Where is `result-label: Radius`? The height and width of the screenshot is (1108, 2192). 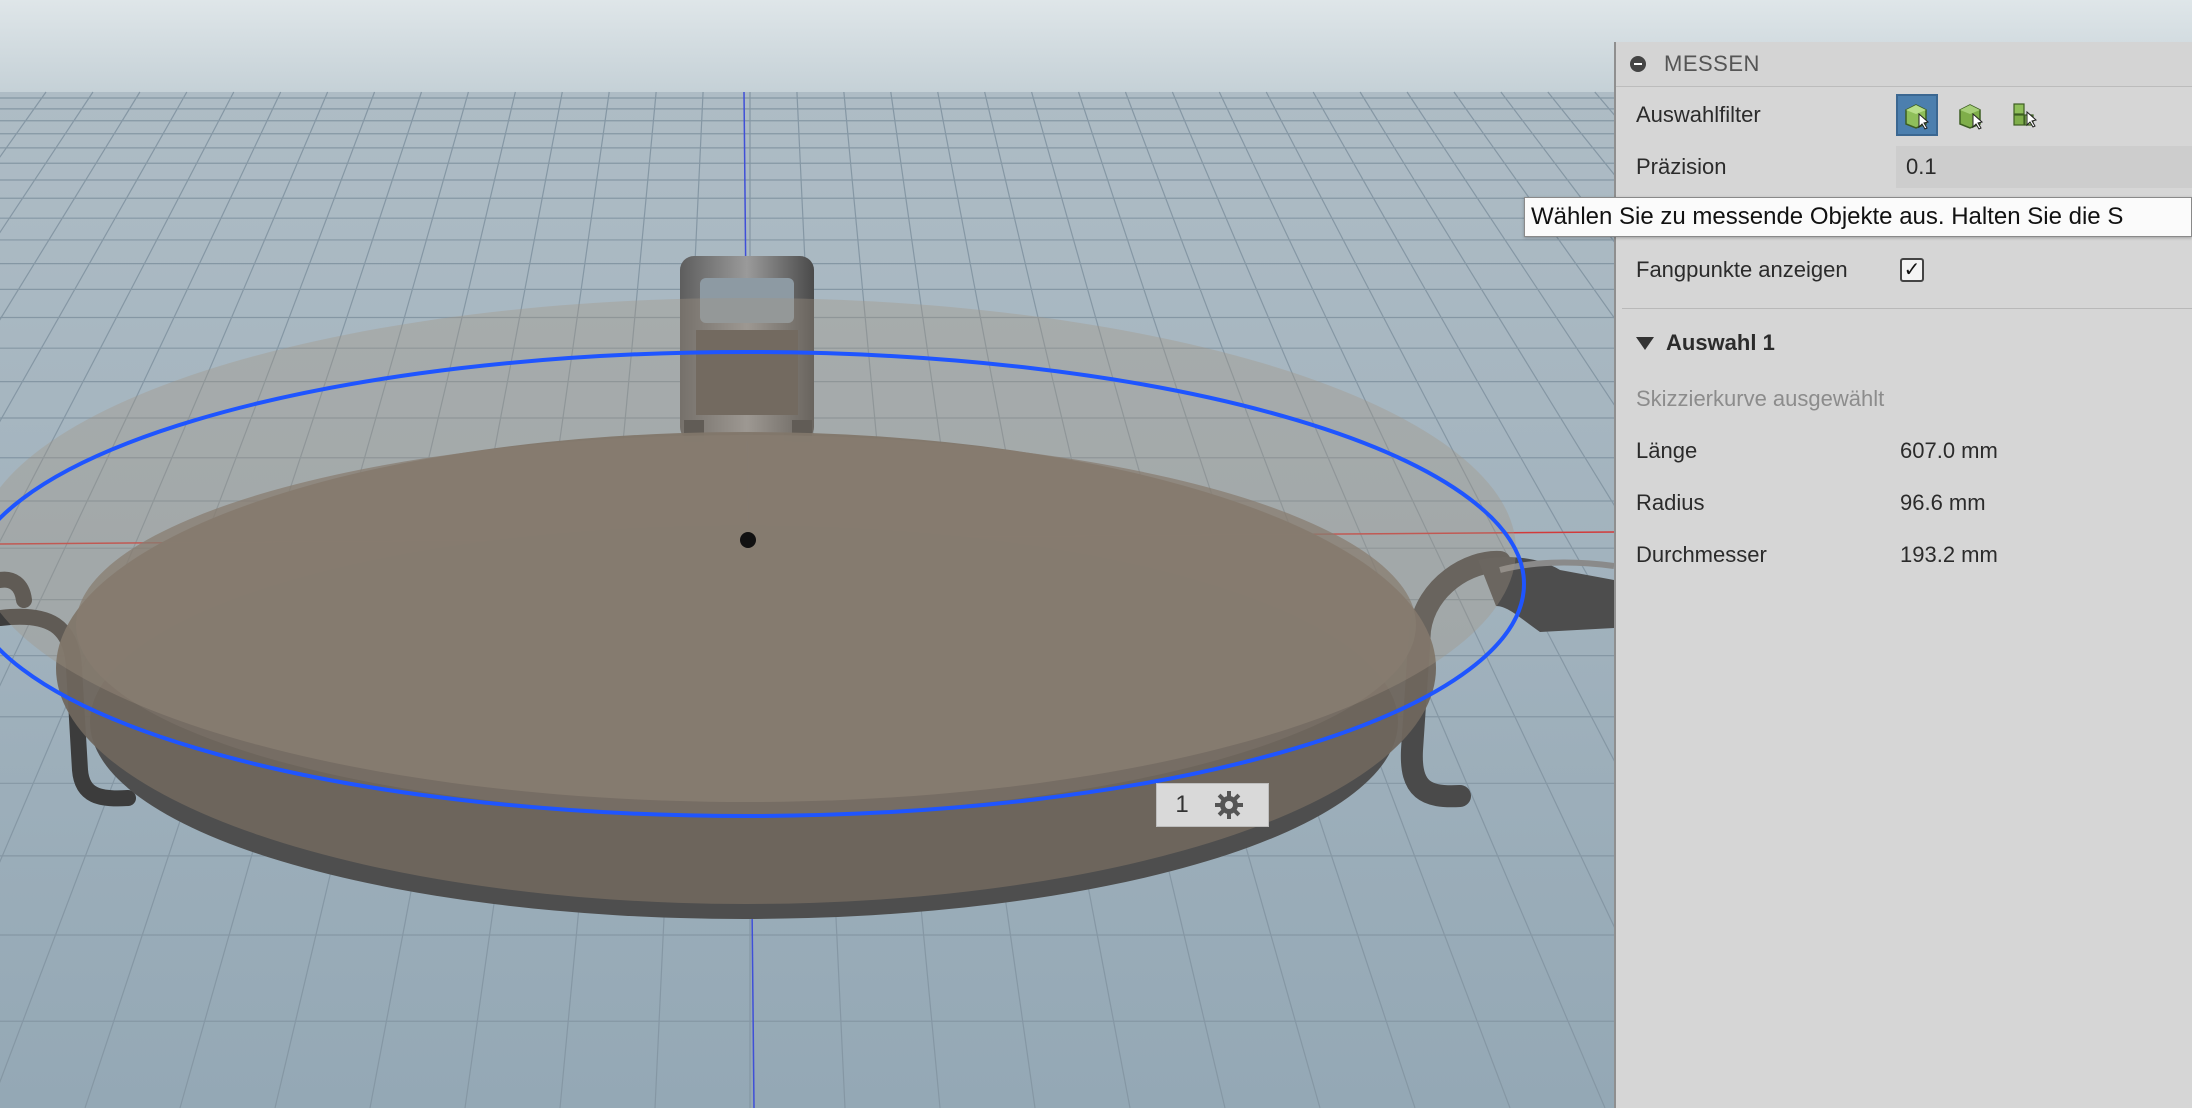 result-label: Radius is located at coordinates (1670, 502).